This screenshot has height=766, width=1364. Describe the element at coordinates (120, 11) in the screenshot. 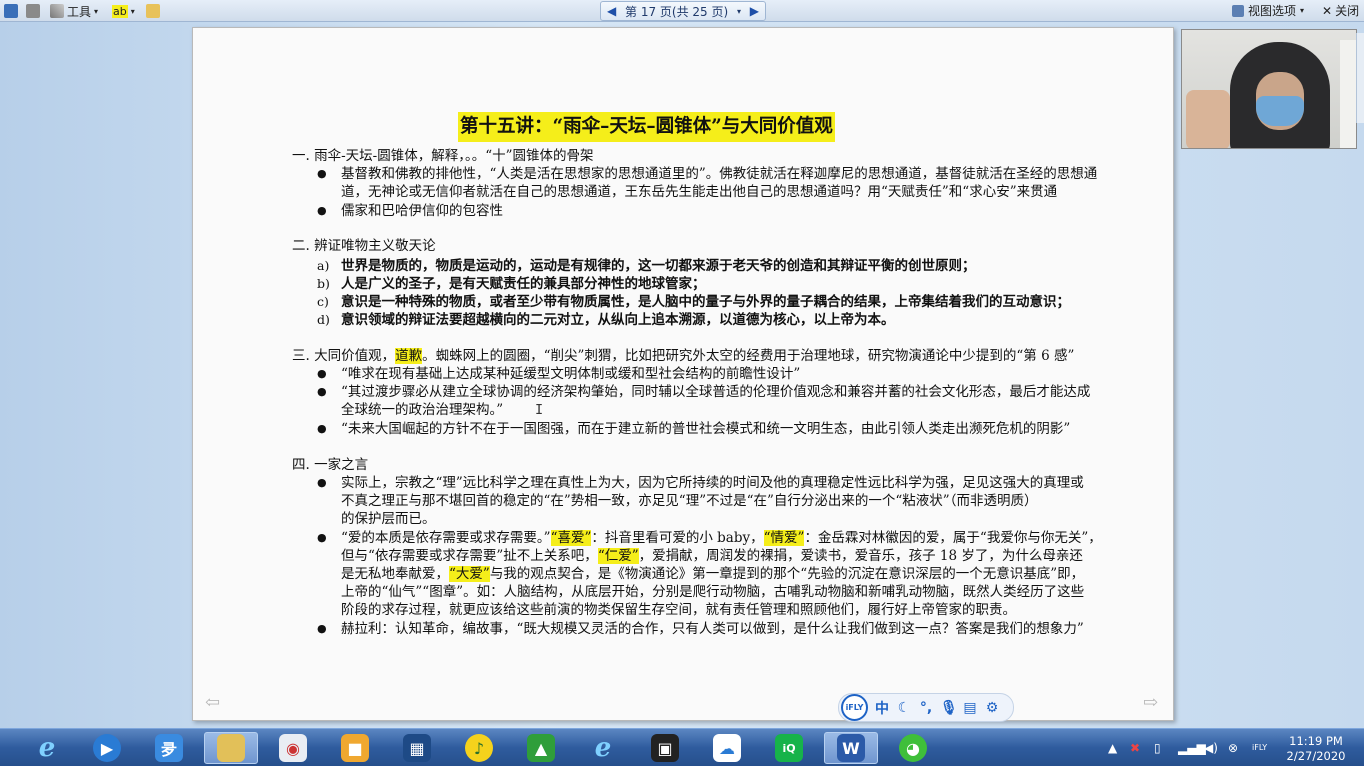

I see `spellcheck-label: ab` at that location.